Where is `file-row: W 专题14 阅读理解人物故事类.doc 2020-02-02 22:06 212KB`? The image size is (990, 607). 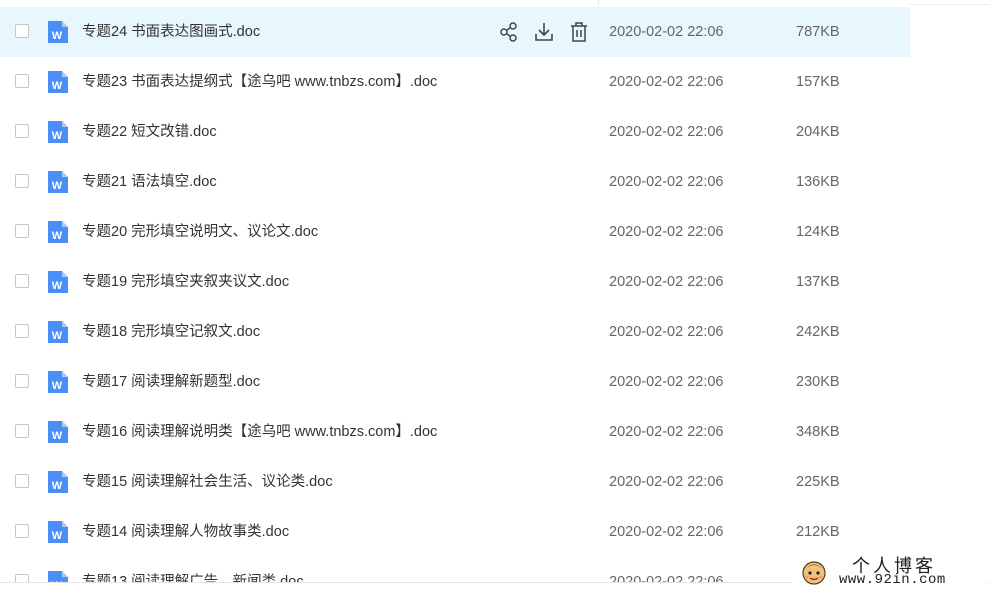 file-row: W 专题14 阅读理解人物故事类.doc 2020-02-02 22:06 212KB is located at coordinates (455, 532).